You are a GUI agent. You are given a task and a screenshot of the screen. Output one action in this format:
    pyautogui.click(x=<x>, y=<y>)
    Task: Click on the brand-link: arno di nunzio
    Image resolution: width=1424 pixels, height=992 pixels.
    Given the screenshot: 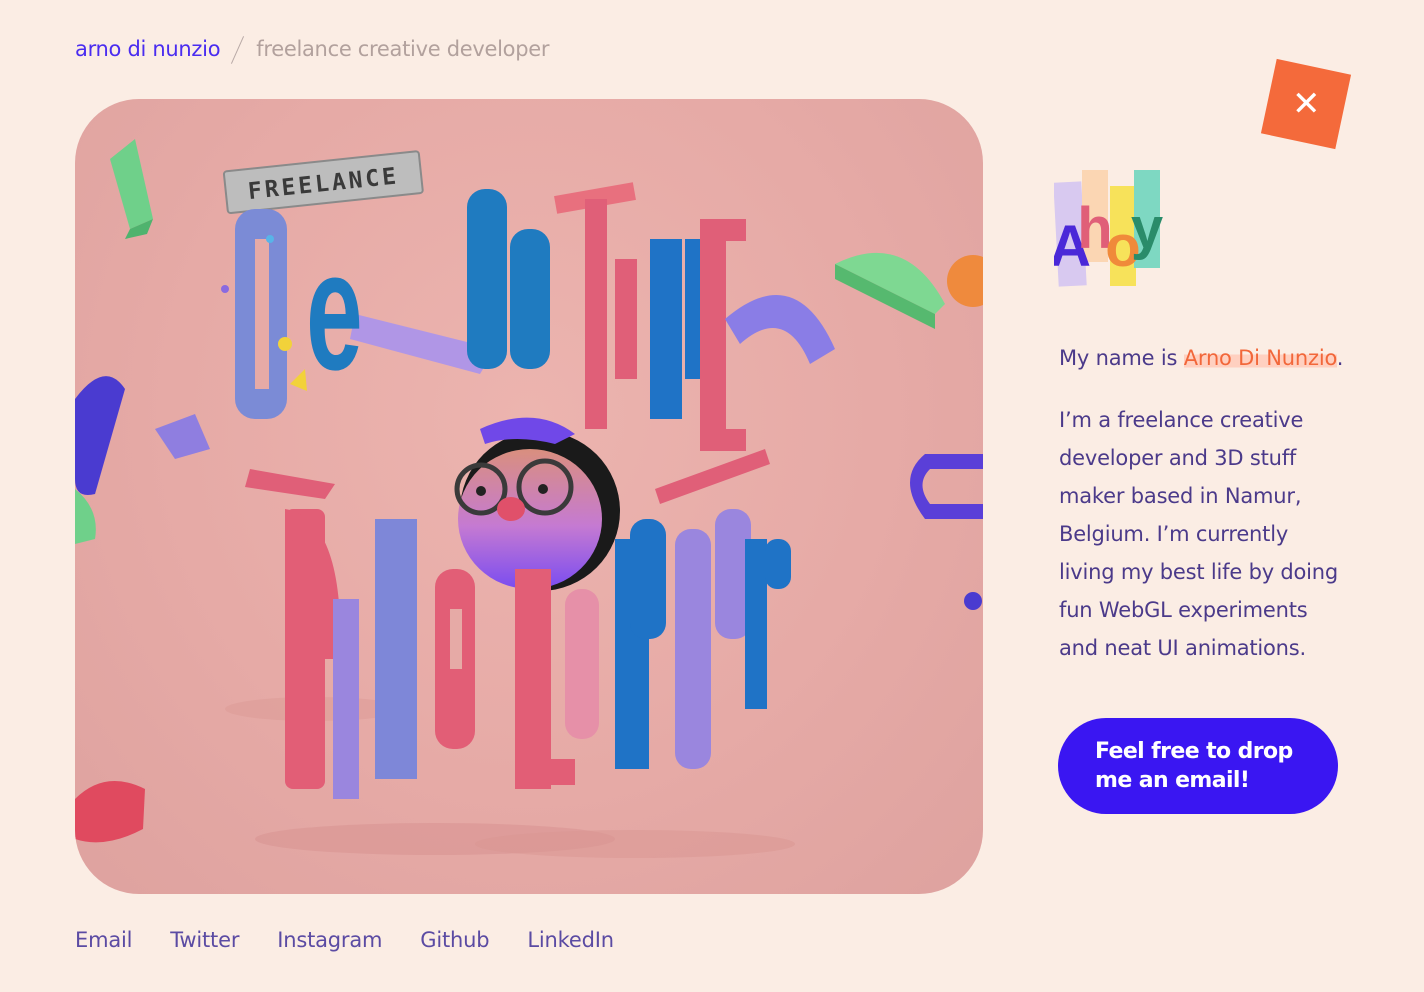 What is the action you would take?
    pyautogui.click(x=148, y=49)
    